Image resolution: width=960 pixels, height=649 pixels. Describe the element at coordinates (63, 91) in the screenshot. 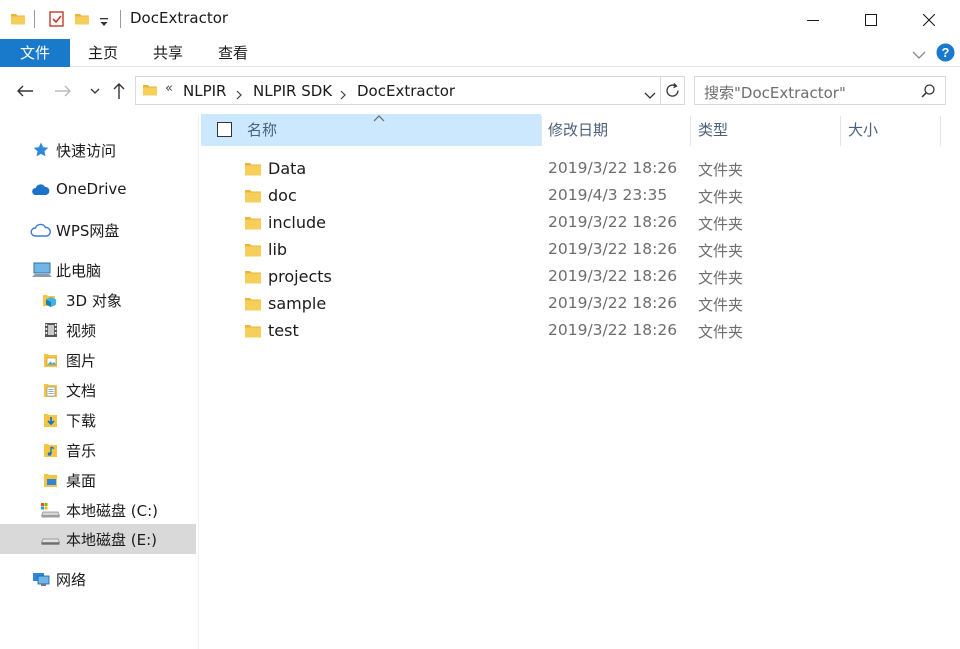

I see `forward-button` at that location.